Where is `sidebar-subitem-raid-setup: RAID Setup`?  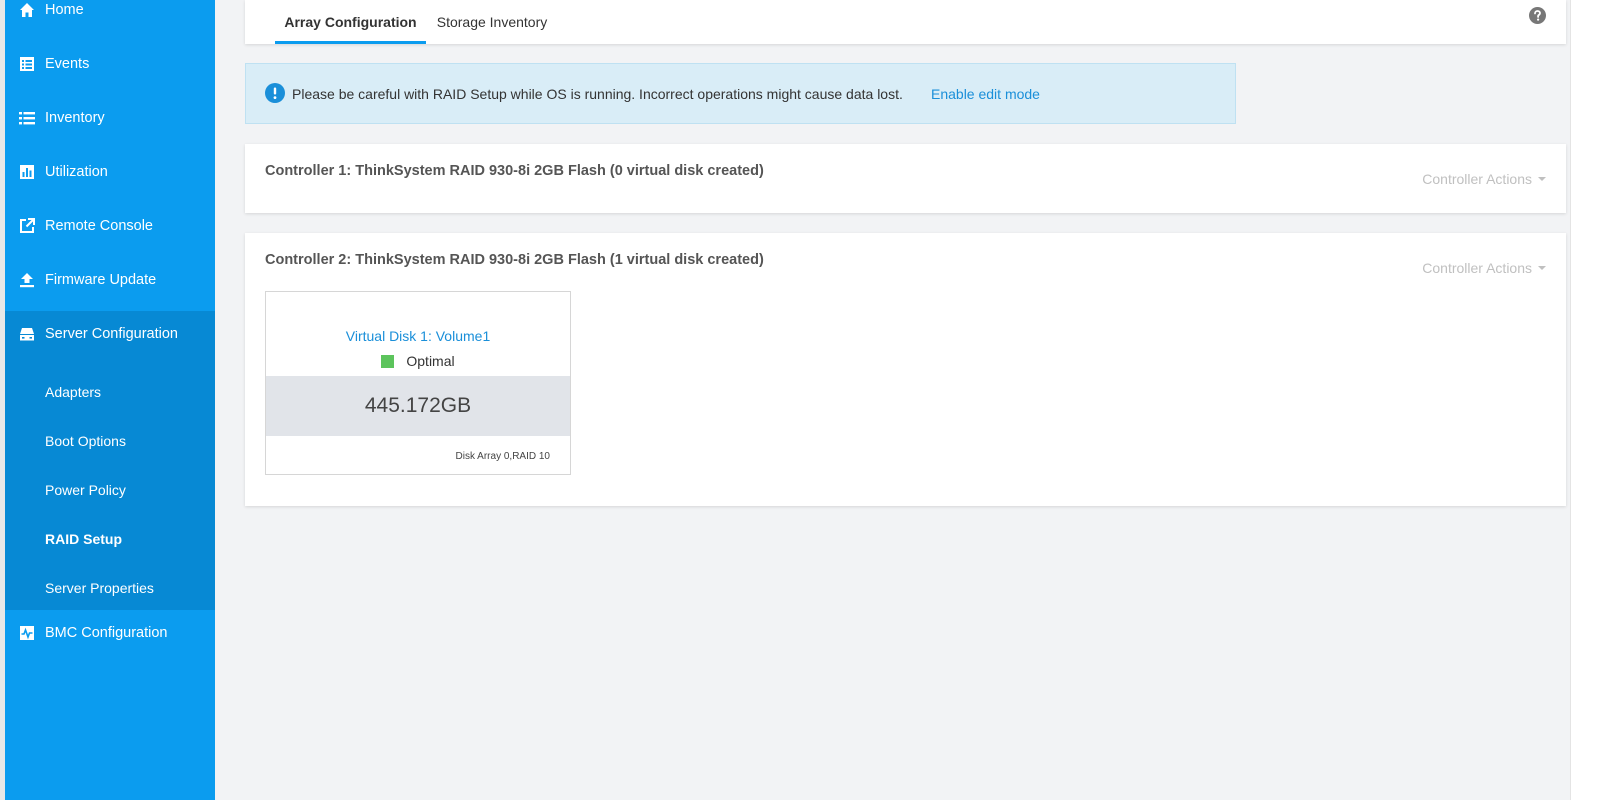 sidebar-subitem-raid-setup: RAID Setup is located at coordinates (110, 539).